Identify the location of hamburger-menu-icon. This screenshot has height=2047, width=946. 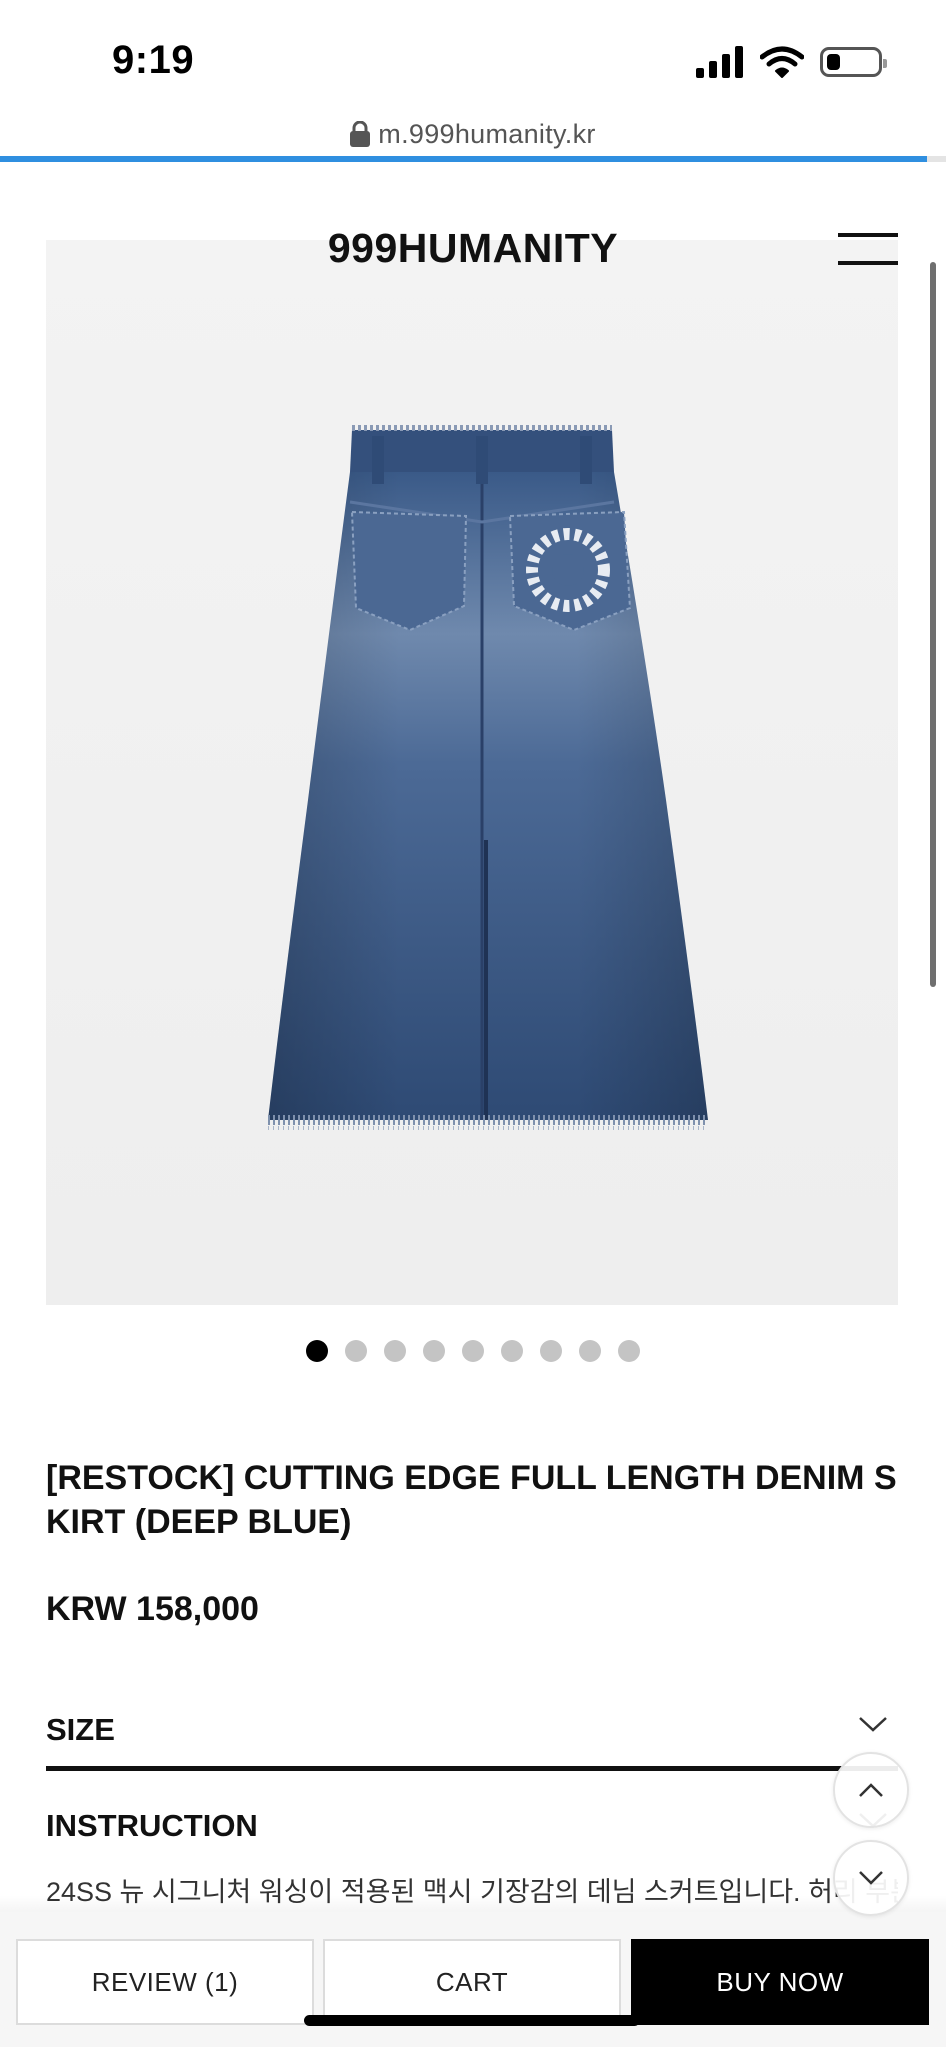
(868, 251).